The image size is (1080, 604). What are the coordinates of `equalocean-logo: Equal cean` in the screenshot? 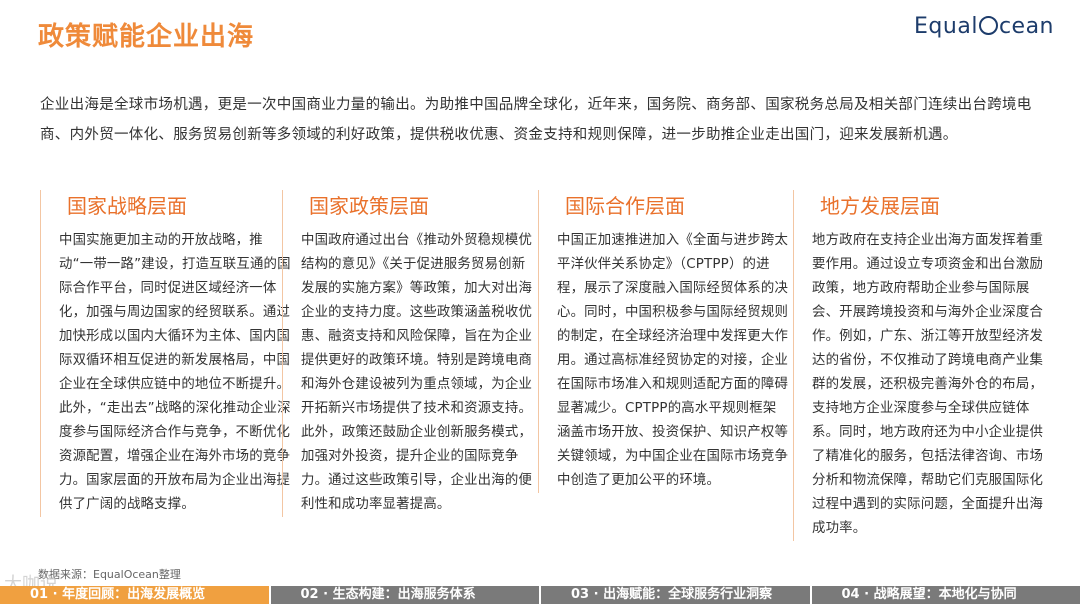 It's located at (984, 26).